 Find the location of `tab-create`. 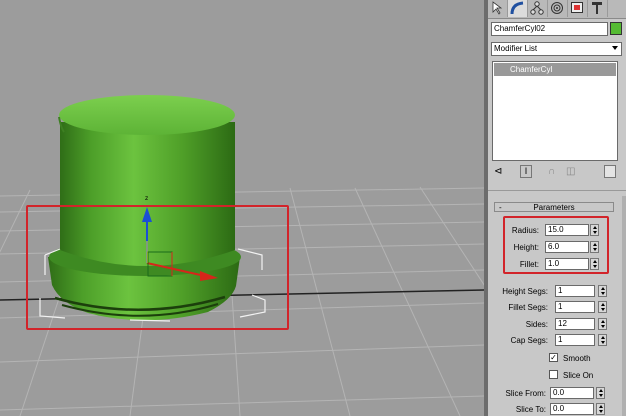

tab-create is located at coordinates (498, 8).